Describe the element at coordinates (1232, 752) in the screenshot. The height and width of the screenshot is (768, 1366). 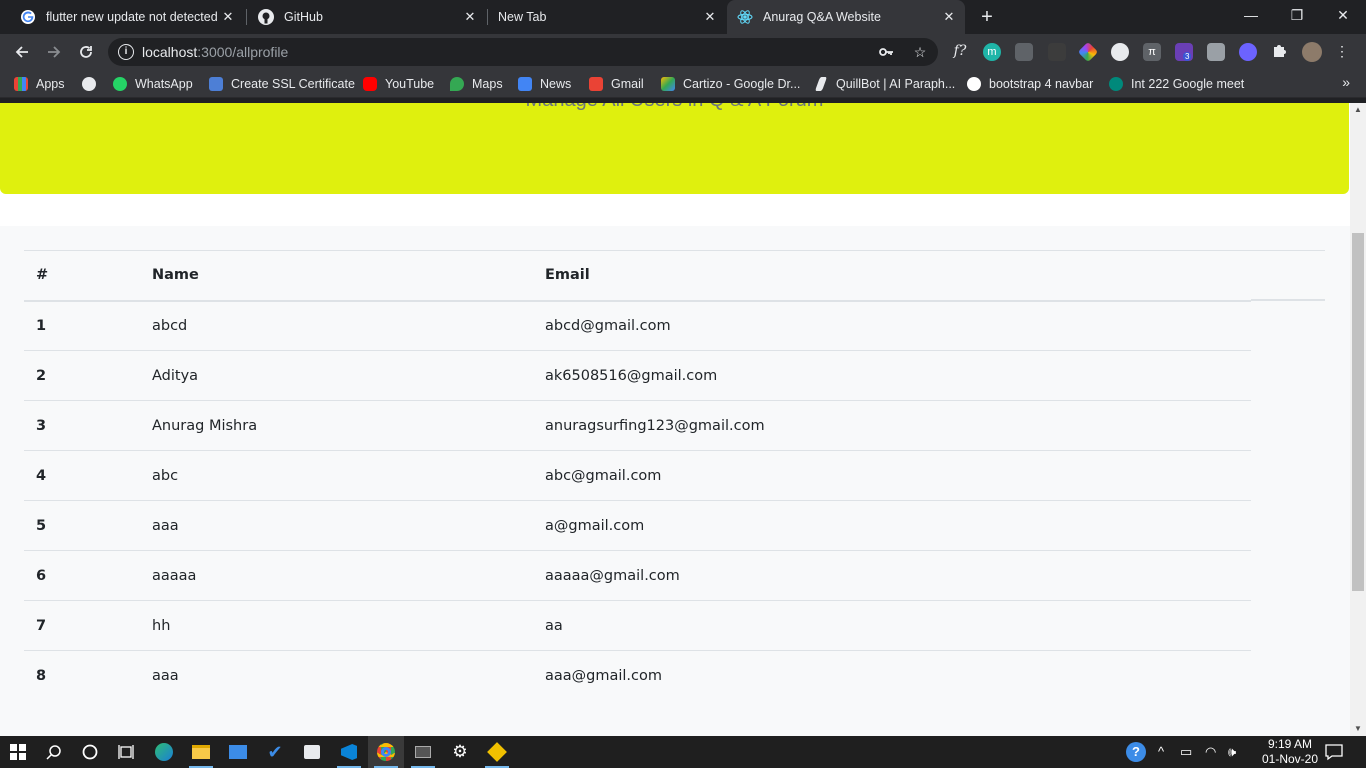
I see `volume-icon: 🕪` at that location.